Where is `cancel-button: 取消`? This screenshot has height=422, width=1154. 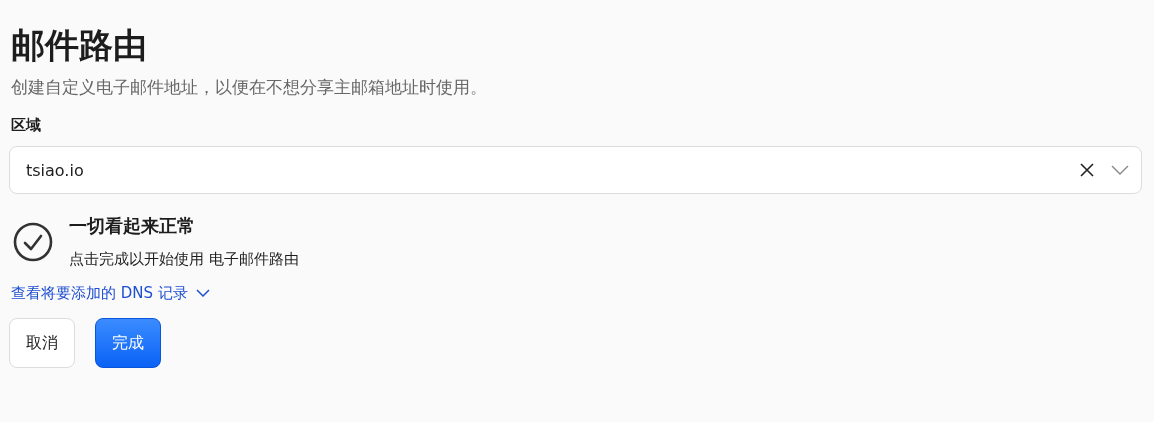
cancel-button: 取消 is located at coordinates (42, 343).